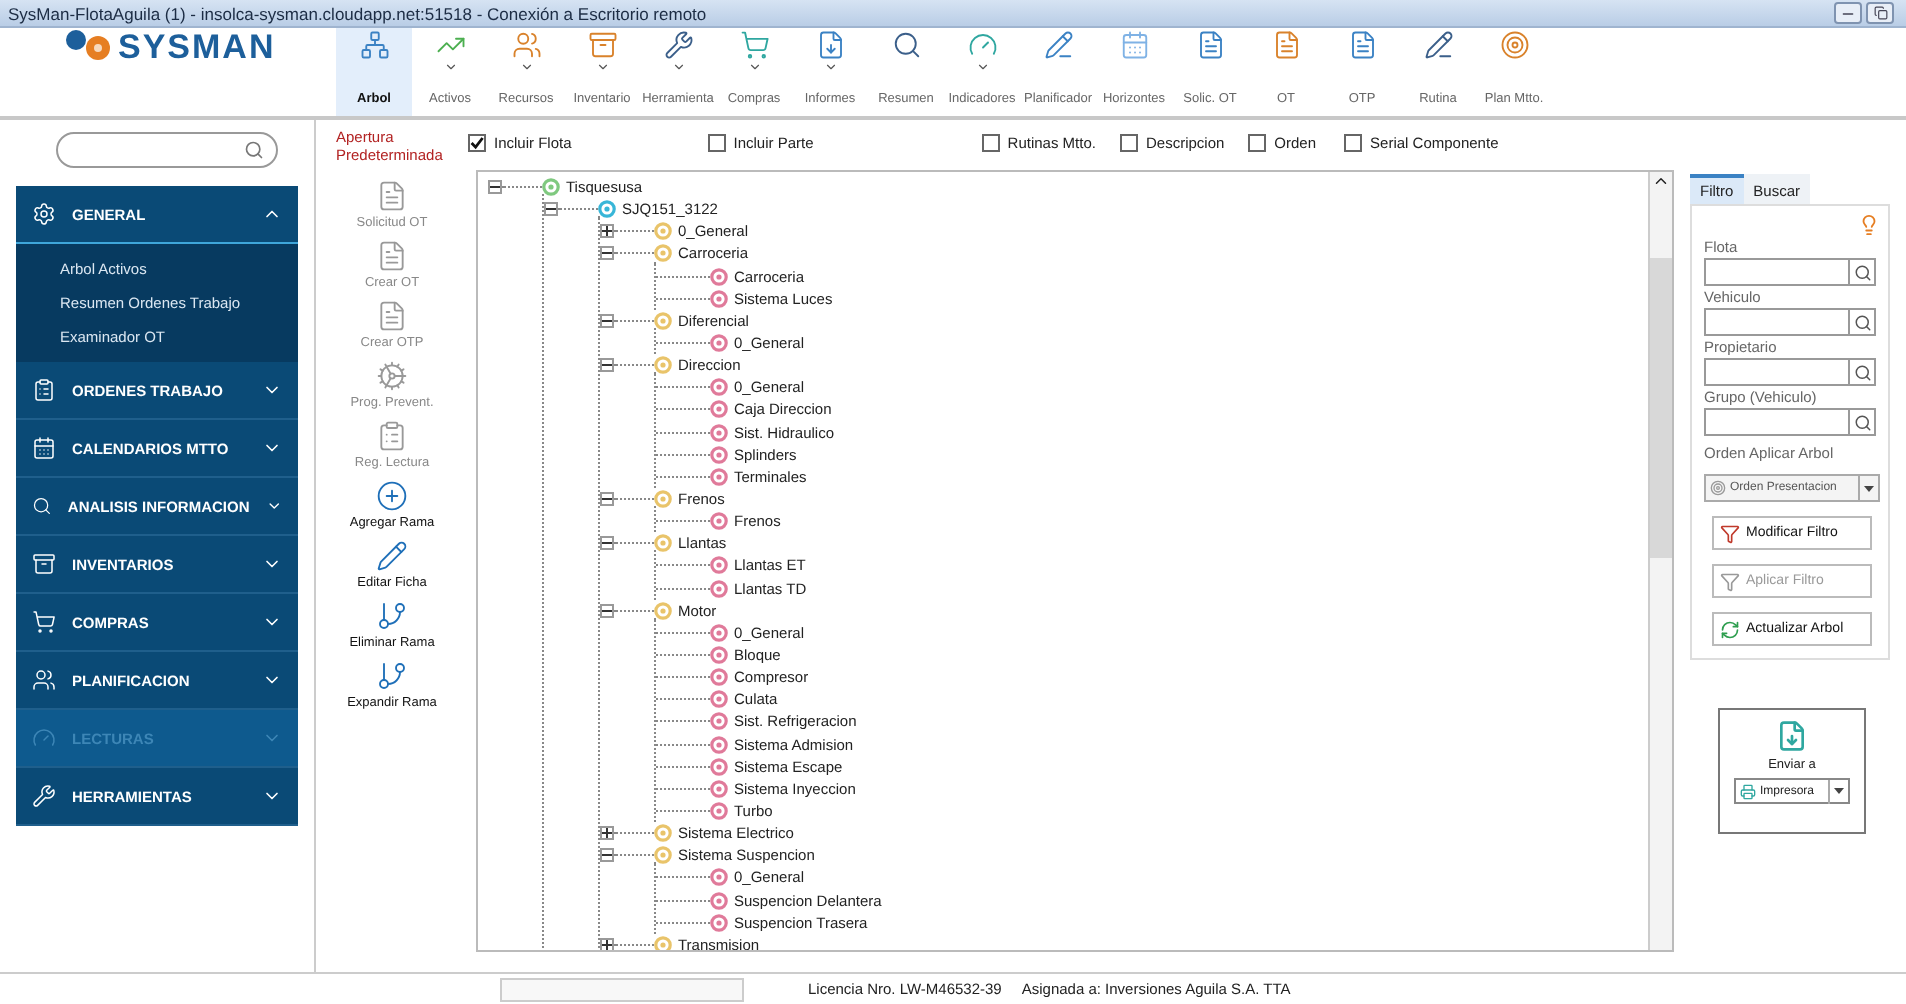 The image size is (1906, 1004). Describe the element at coordinates (1730, 629) in the screenshot. I see `refresh-icon` at that location.